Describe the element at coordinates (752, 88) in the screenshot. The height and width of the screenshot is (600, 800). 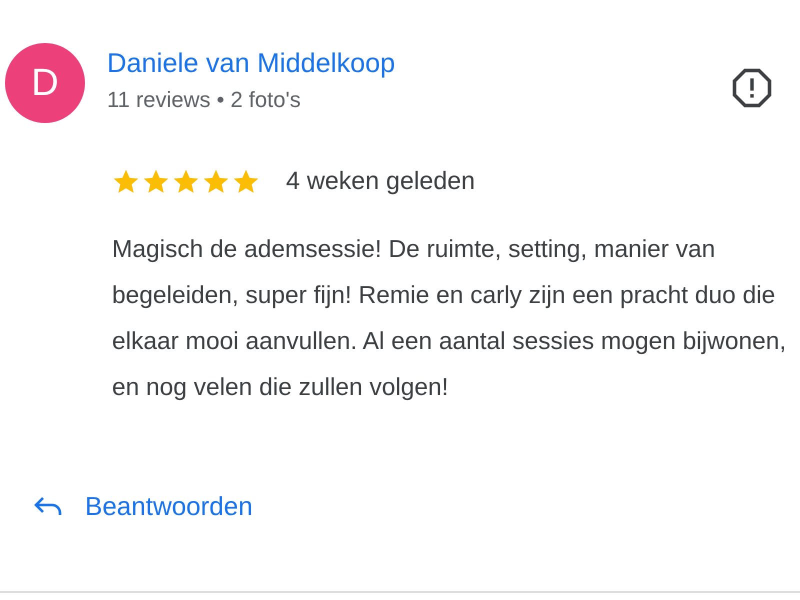
I see `report-icon` at that location.